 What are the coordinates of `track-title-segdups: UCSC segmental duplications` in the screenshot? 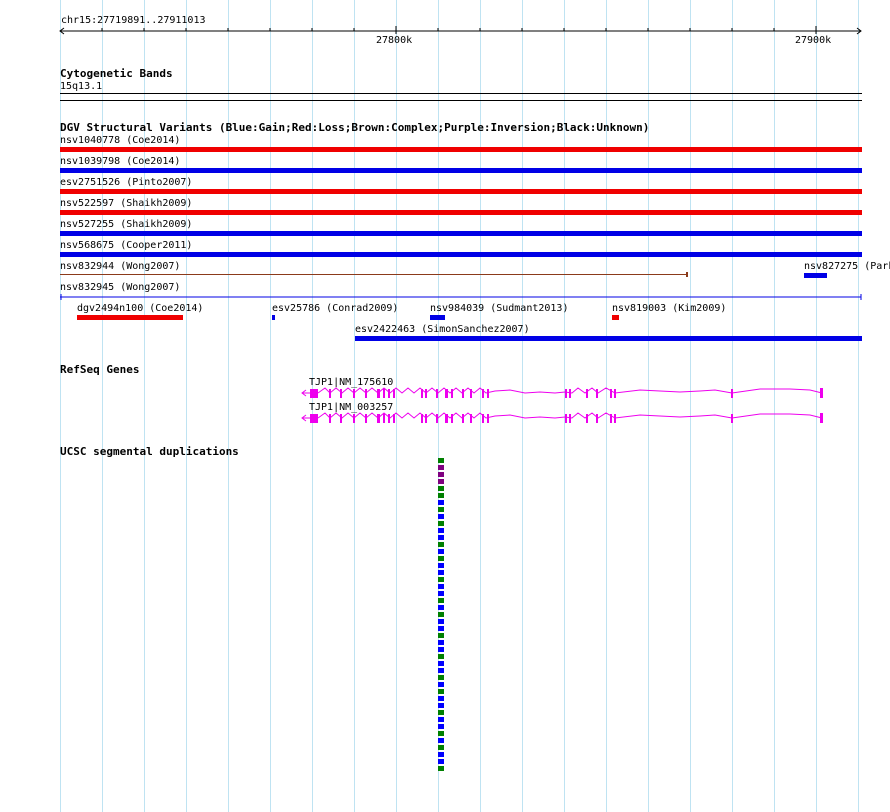 It's located at (149, 451).